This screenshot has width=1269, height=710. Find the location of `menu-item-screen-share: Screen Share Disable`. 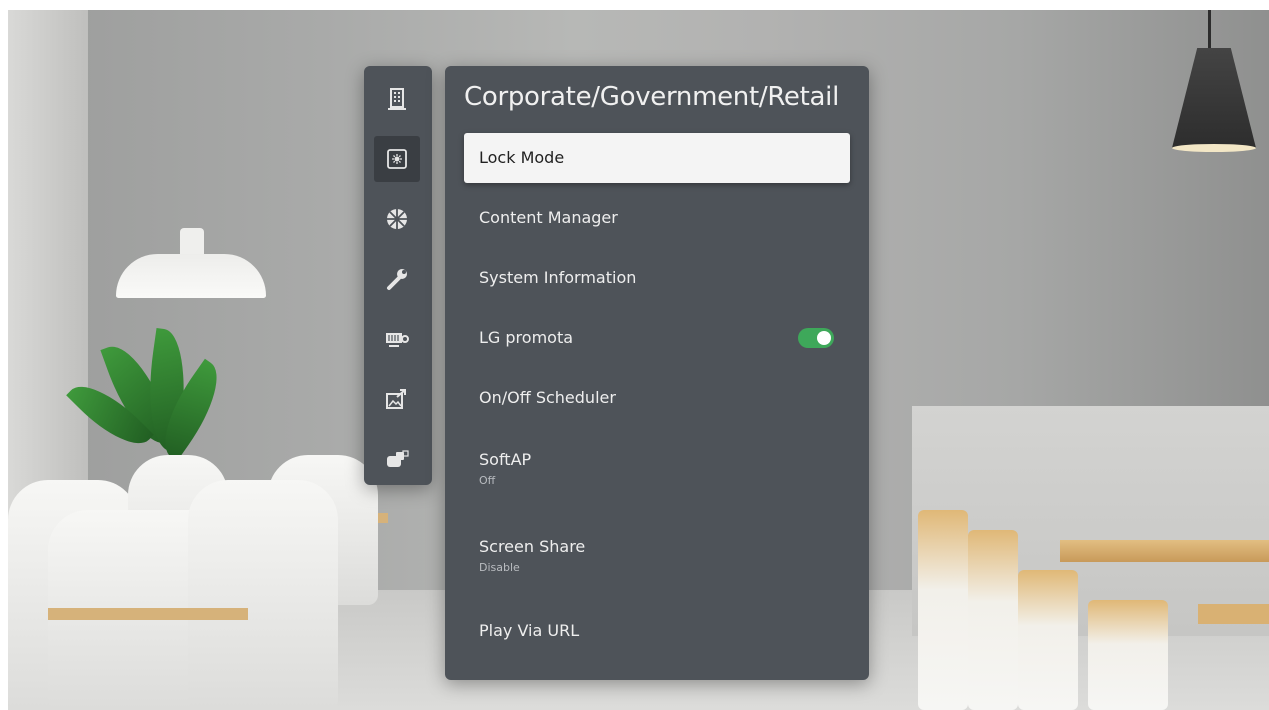

menu-item-screen-share: Screen Share Disable is located at coordinates (657, 552).